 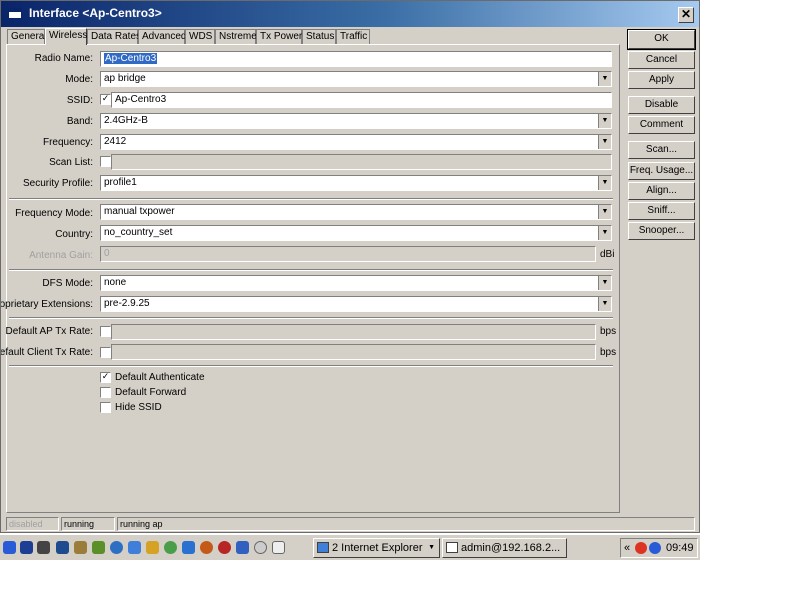 What do you see at coordinates (356, 142) in the screenshot?
I see `frequency-select: 2412 ▼` at bounding box center [356, 142].